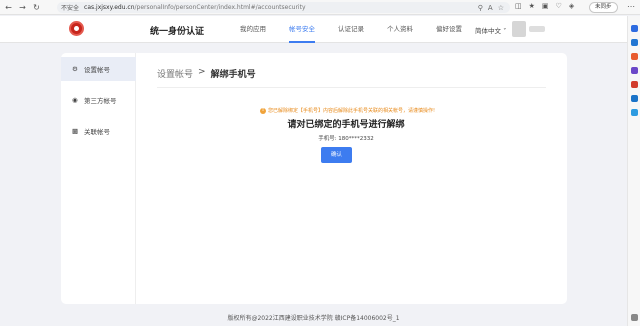 The image size is (640, 326). Describe the element at coordinates (76, 28) in the screenshot. I see `school-logo` at that location.